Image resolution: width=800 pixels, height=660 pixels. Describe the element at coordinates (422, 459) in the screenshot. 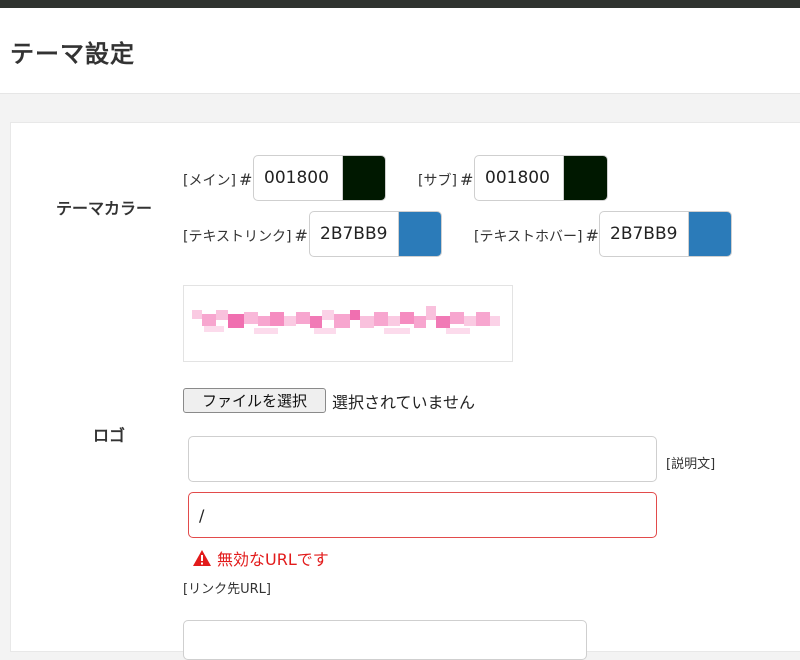

I see `logo-description-input` at that location.